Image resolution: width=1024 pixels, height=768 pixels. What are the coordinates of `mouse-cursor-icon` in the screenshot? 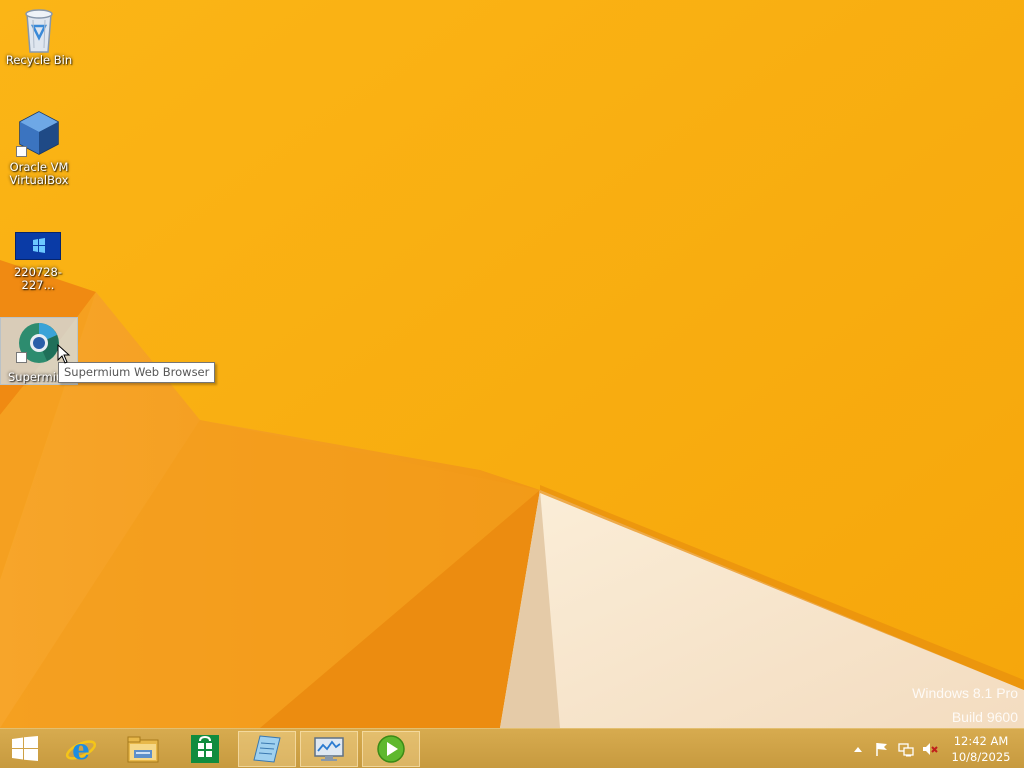 It's located at (64, 354).